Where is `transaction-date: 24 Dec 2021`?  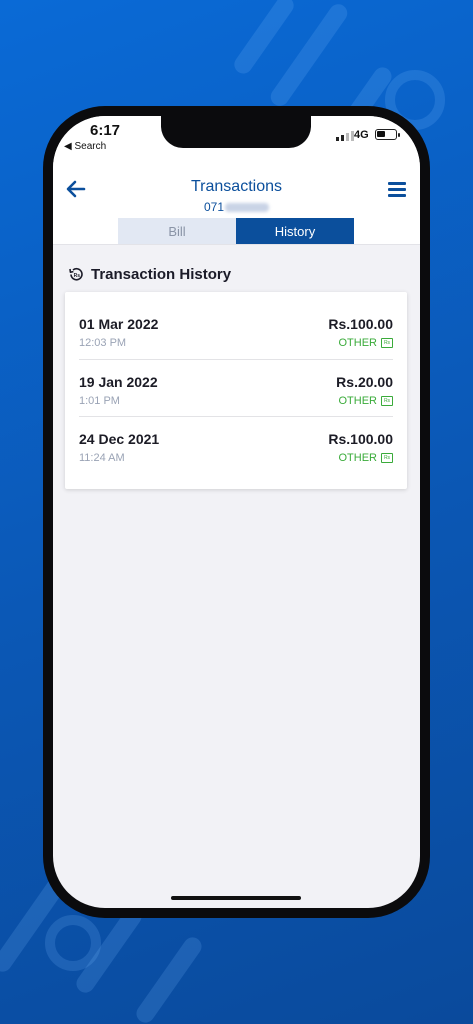 transaction-date: 24 Dec 2021 is located at coordinates (119, 439).